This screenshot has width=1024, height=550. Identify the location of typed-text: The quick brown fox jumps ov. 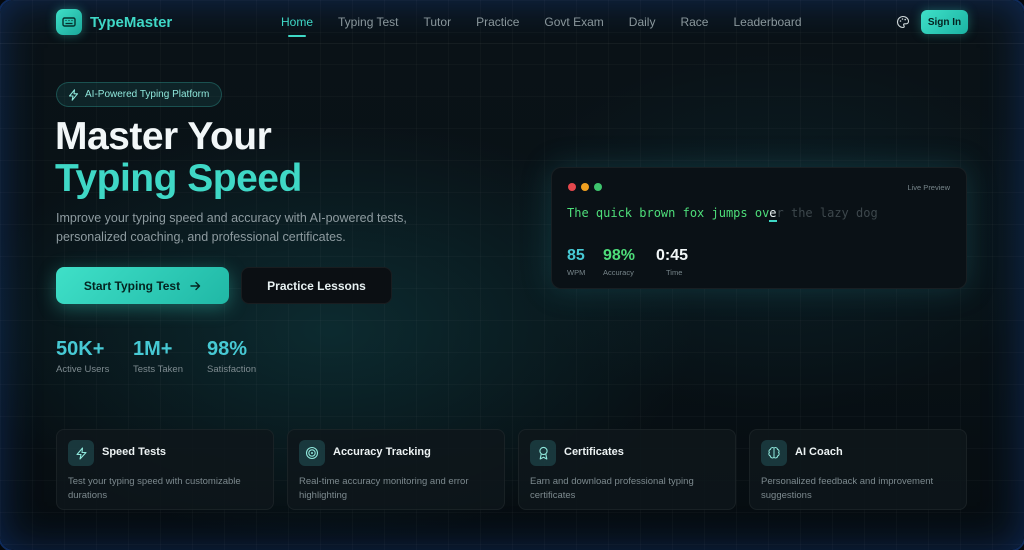
(668, 213).